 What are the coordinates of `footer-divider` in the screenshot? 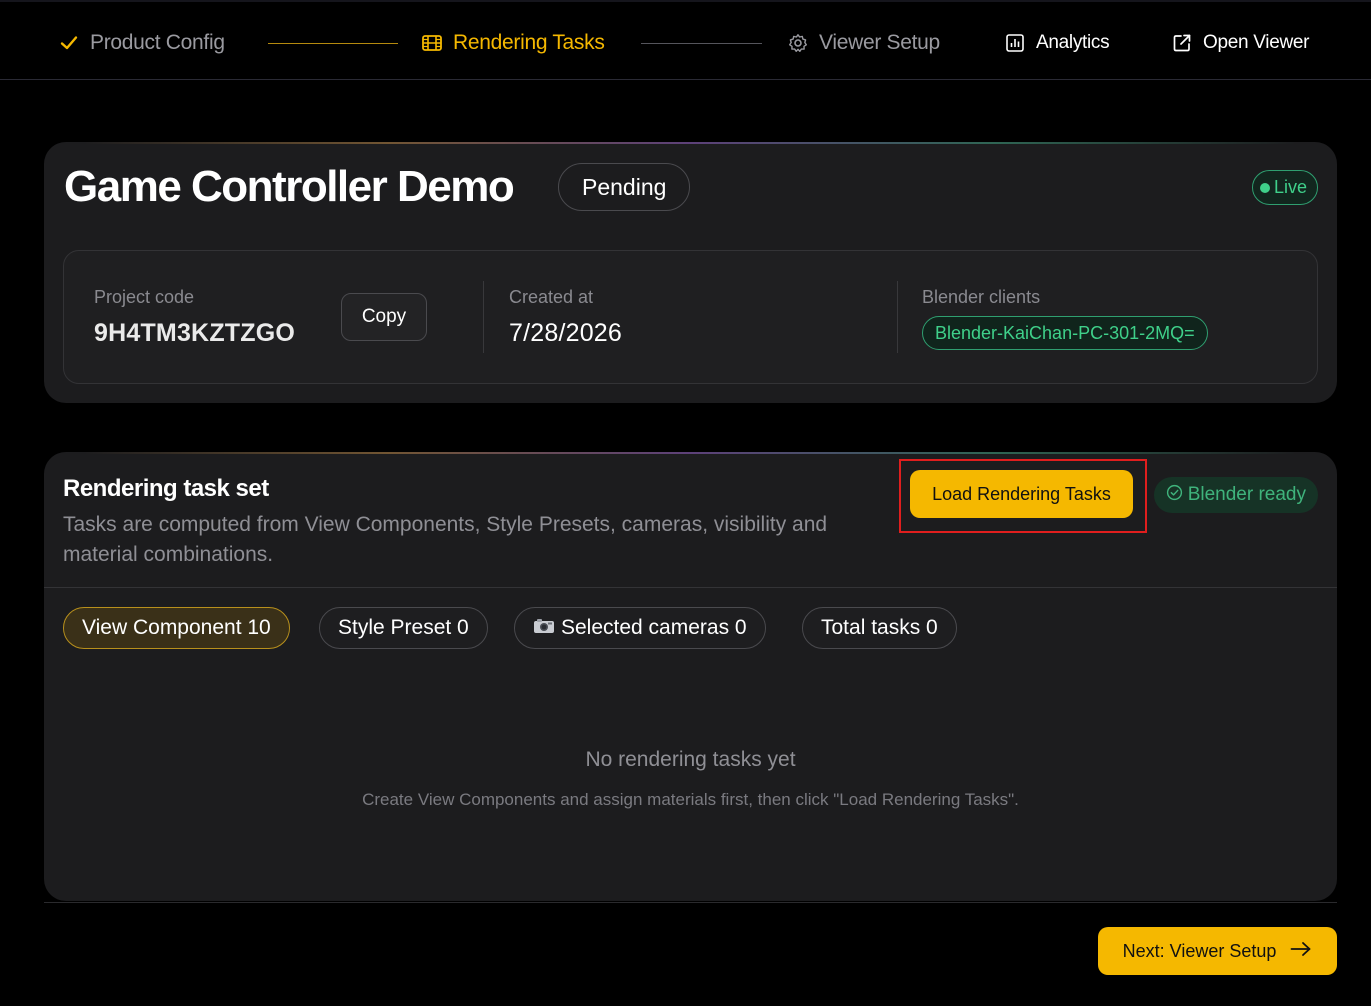 It's located at (690, 902).